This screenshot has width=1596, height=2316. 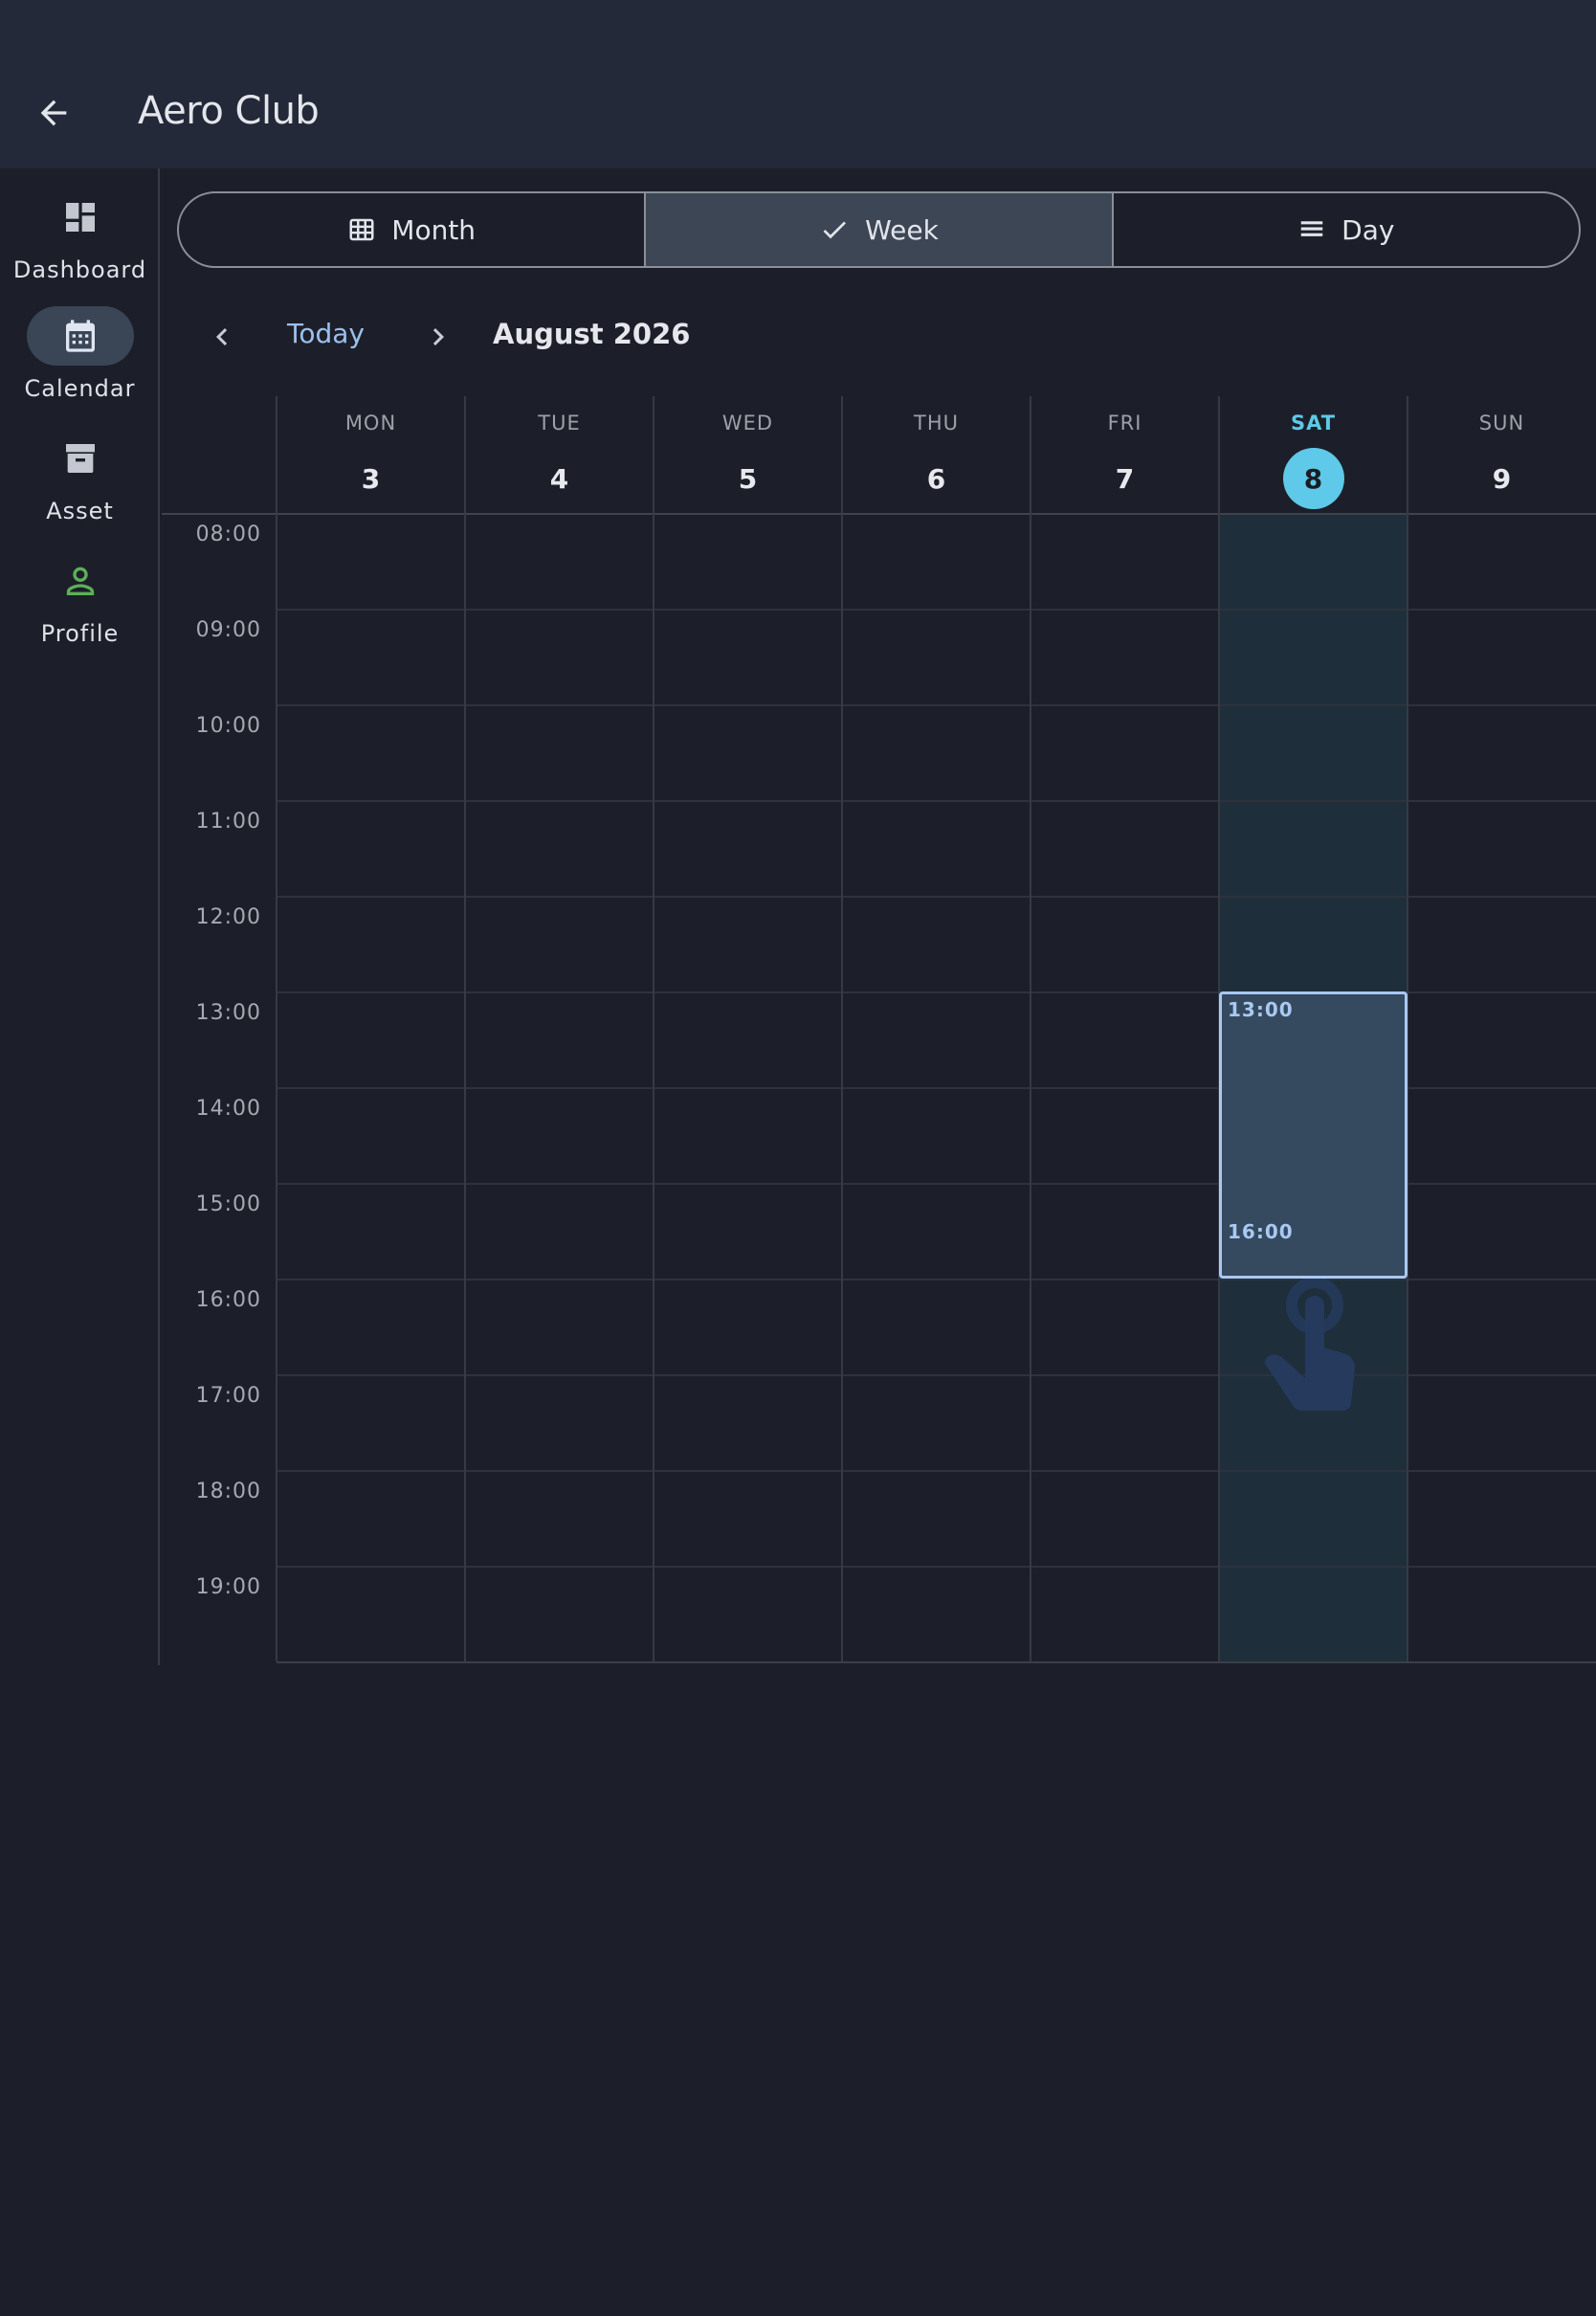 I want to click on day-number: 6, so click(x=936, y=479).